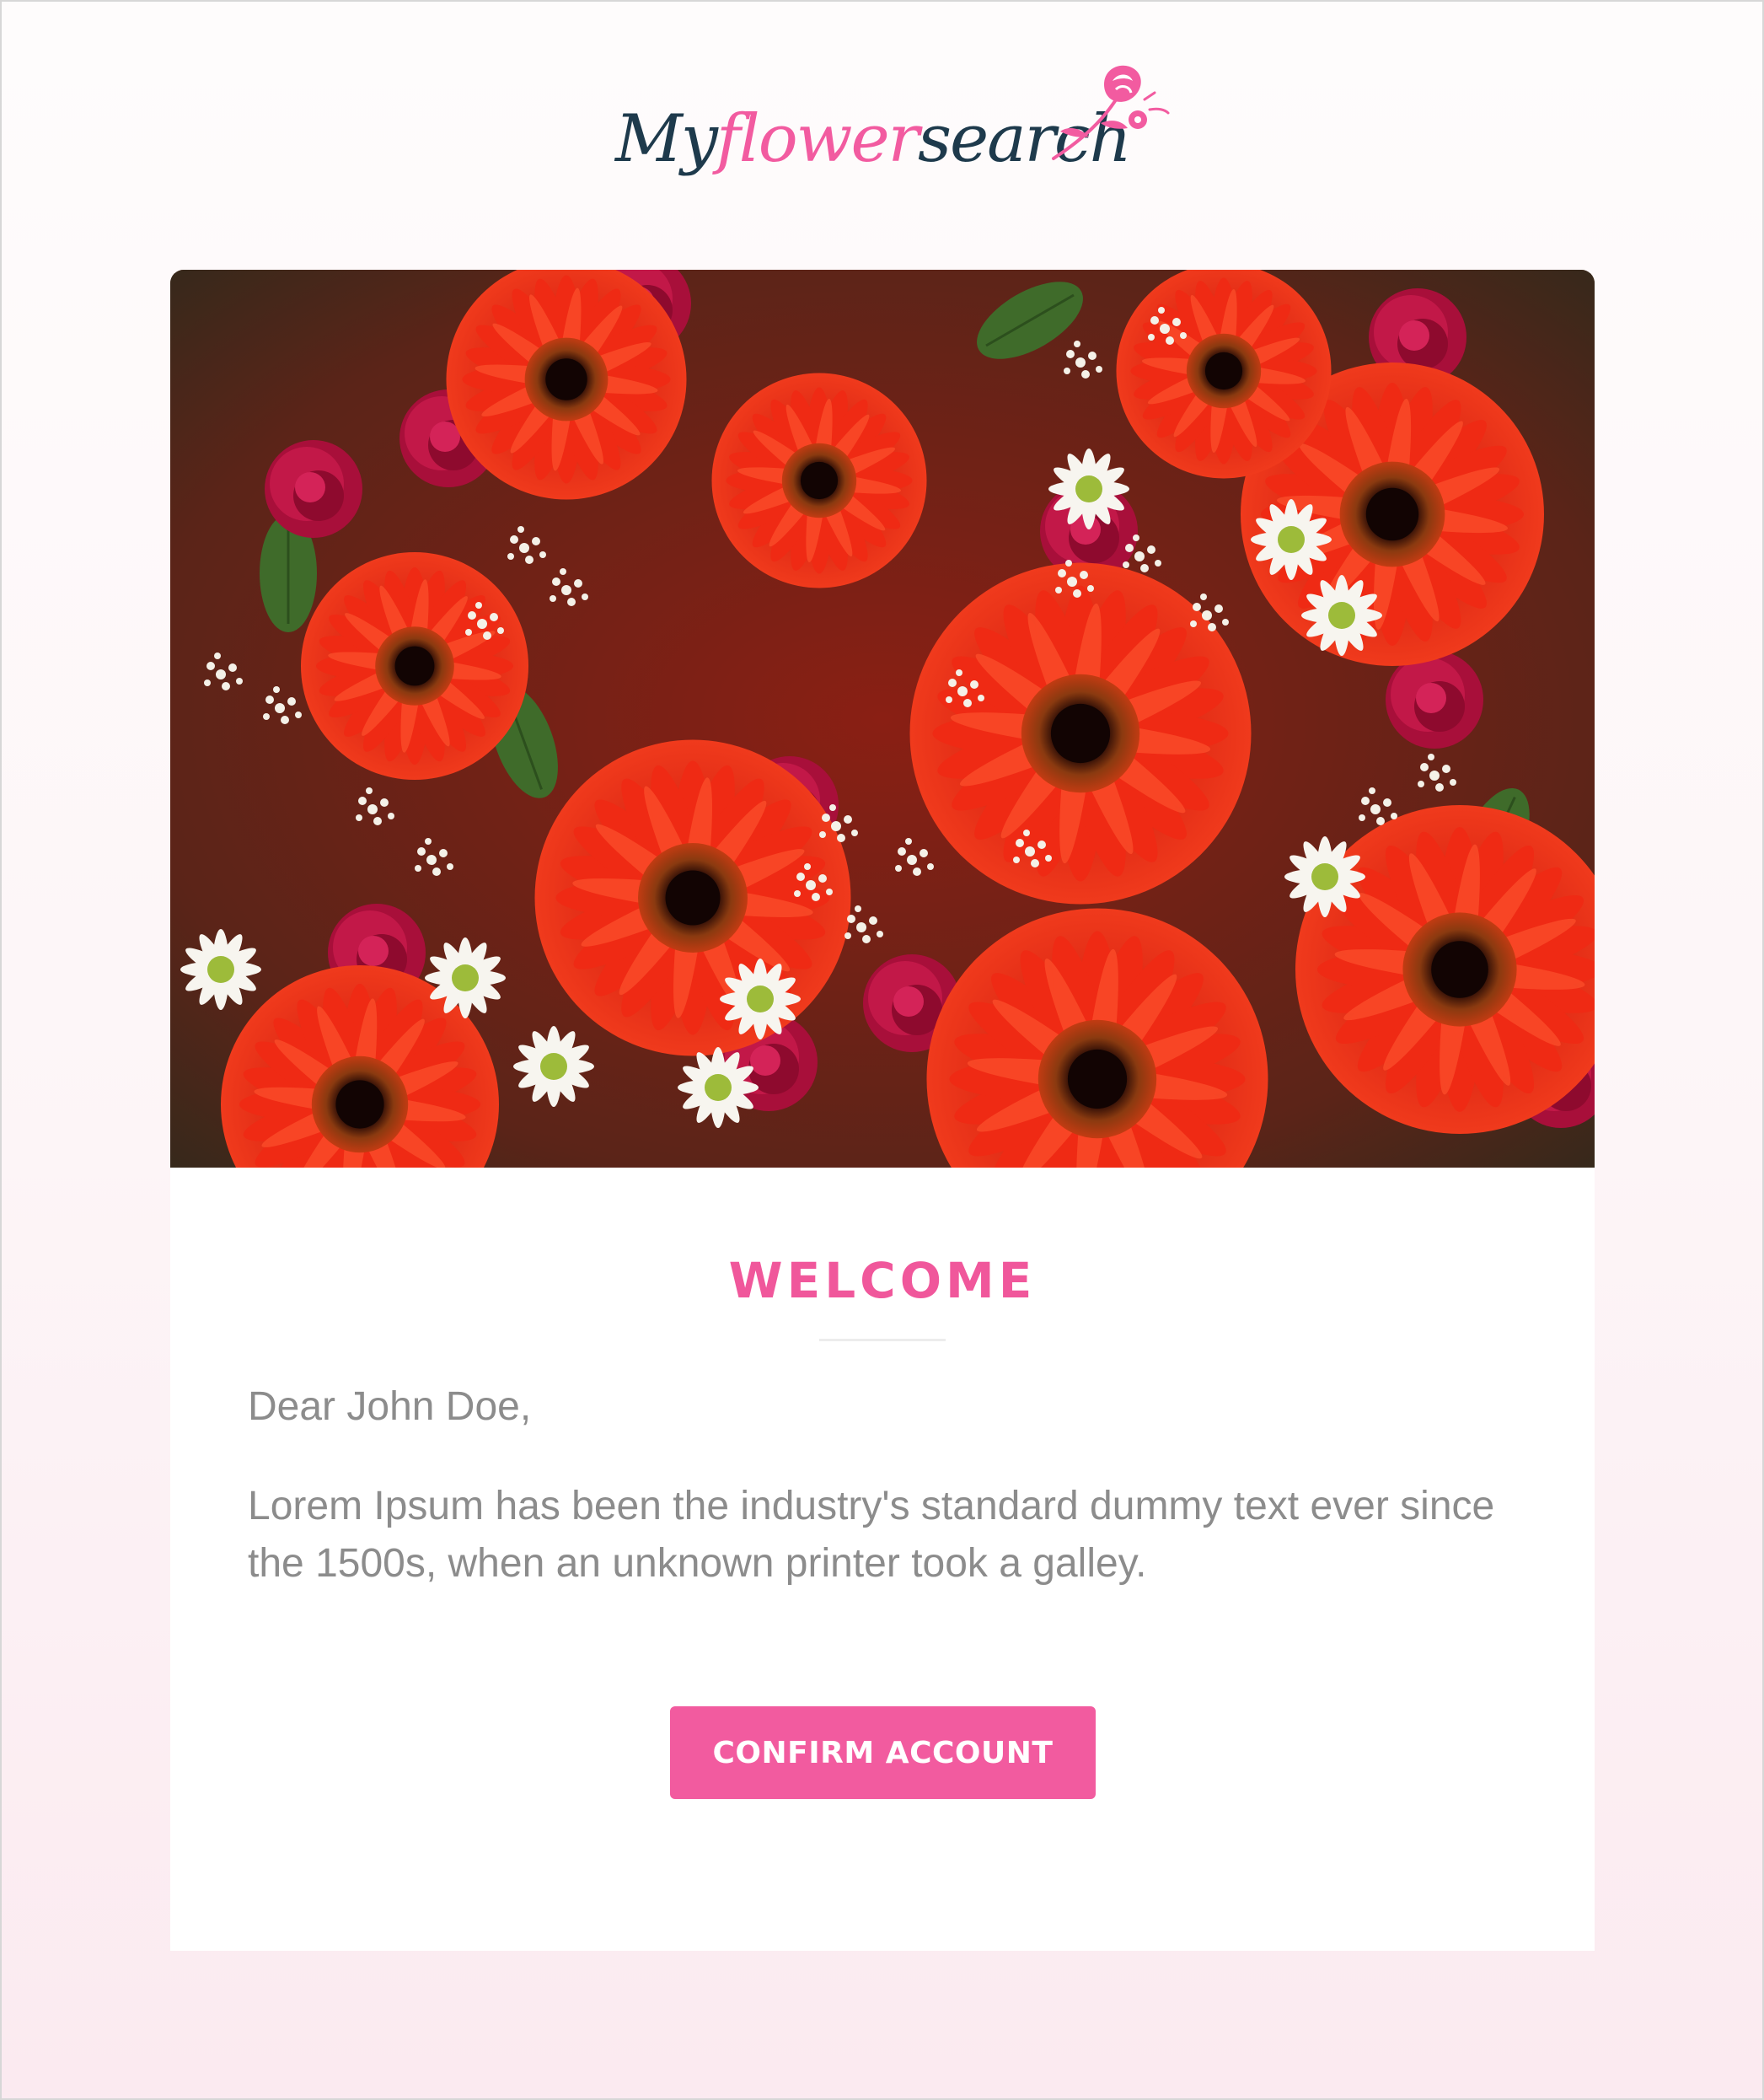  I want to click on welcome-title: WELCOME, so click(882, 1280).